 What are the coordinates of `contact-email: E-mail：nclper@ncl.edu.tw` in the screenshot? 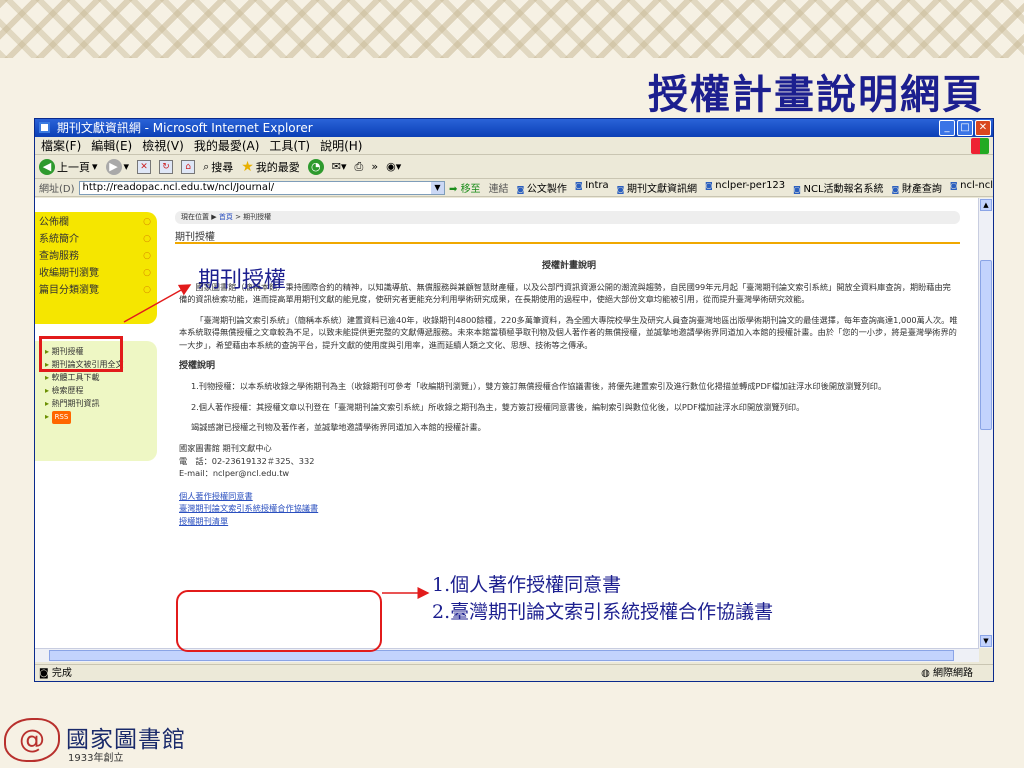 It's located at (569, 473).